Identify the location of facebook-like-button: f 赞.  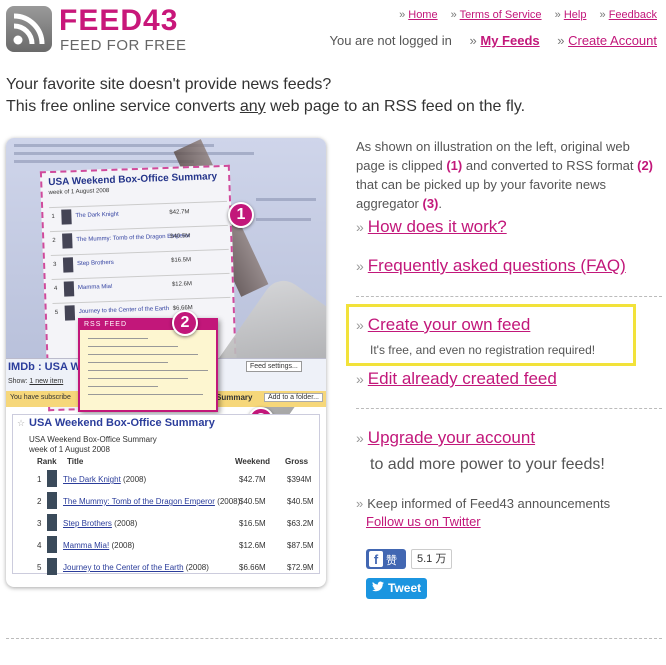
(386, 559).